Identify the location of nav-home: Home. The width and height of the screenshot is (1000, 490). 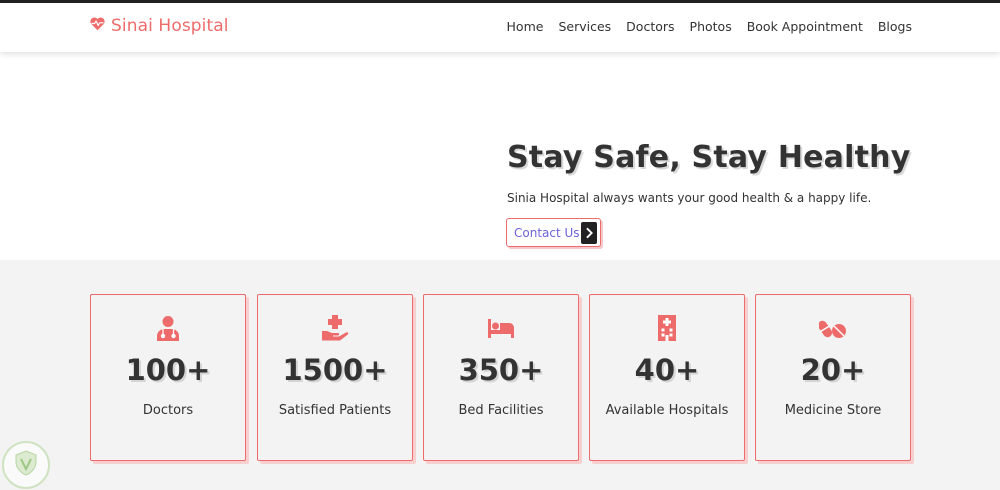
(525, 26).